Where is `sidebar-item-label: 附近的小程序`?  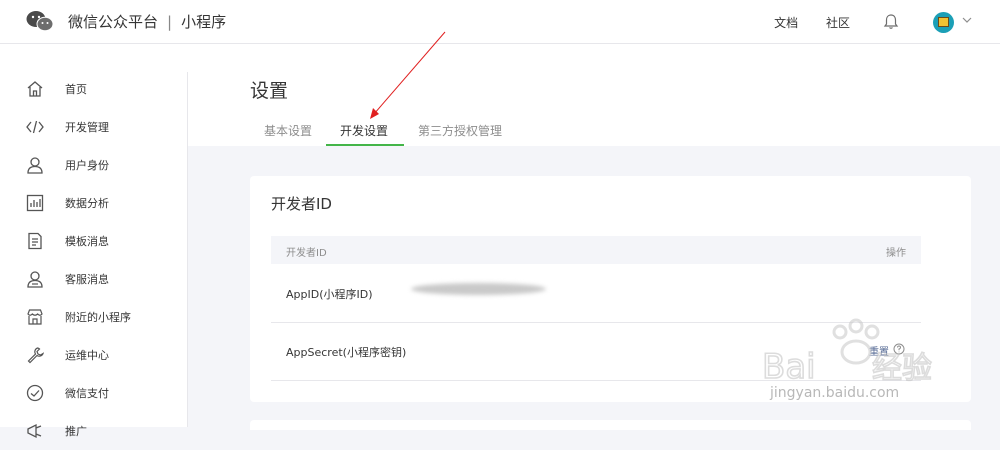
sidebar-item-label: 附近的小程序 is located at coordinates (98, 317).